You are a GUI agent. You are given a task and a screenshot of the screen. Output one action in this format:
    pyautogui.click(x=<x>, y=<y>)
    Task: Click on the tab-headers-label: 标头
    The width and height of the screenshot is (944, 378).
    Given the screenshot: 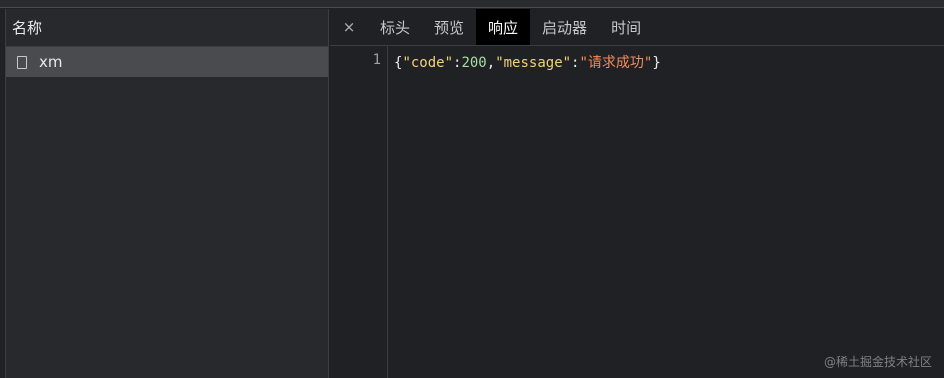 What is the action you would take?
    pyautogui.click(x=395, y=27)
    